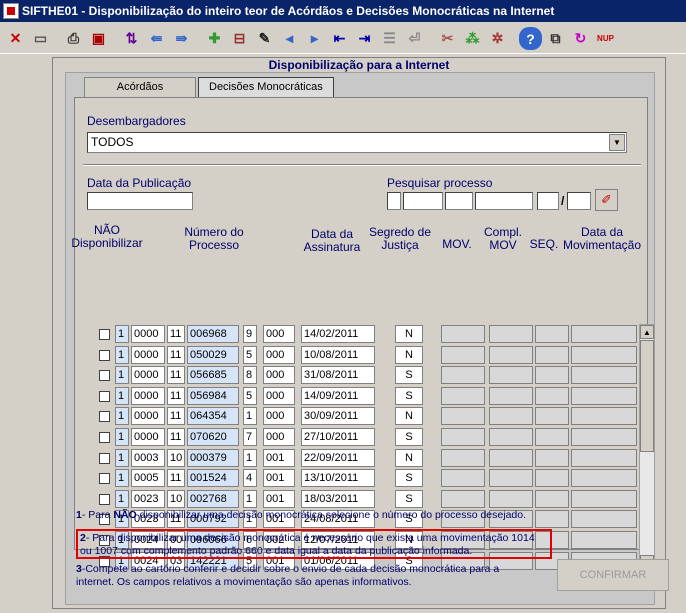 Image resolution: width=686 pixels, height=613 pixels. I want to click on exit-icon: ▣, so click(98, 38).